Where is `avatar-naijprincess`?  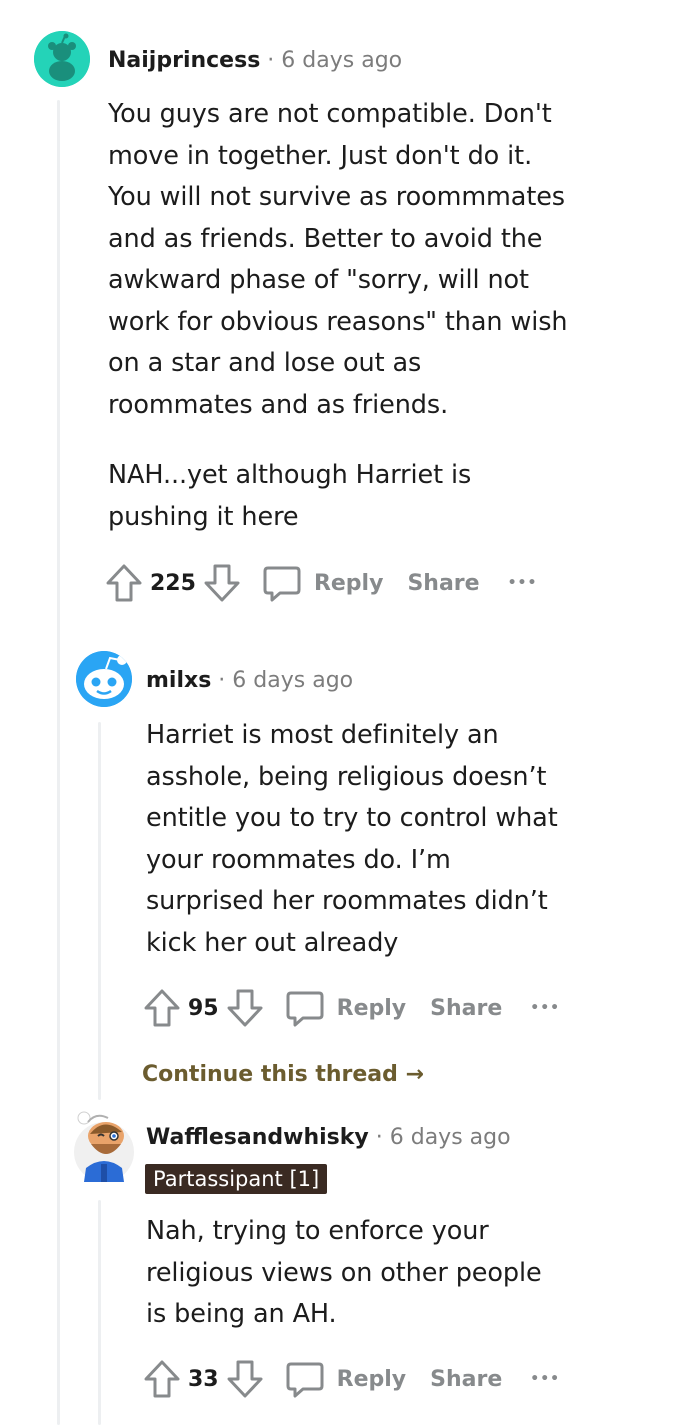
avatar-naijprincess is located at coordinates (62, 59).